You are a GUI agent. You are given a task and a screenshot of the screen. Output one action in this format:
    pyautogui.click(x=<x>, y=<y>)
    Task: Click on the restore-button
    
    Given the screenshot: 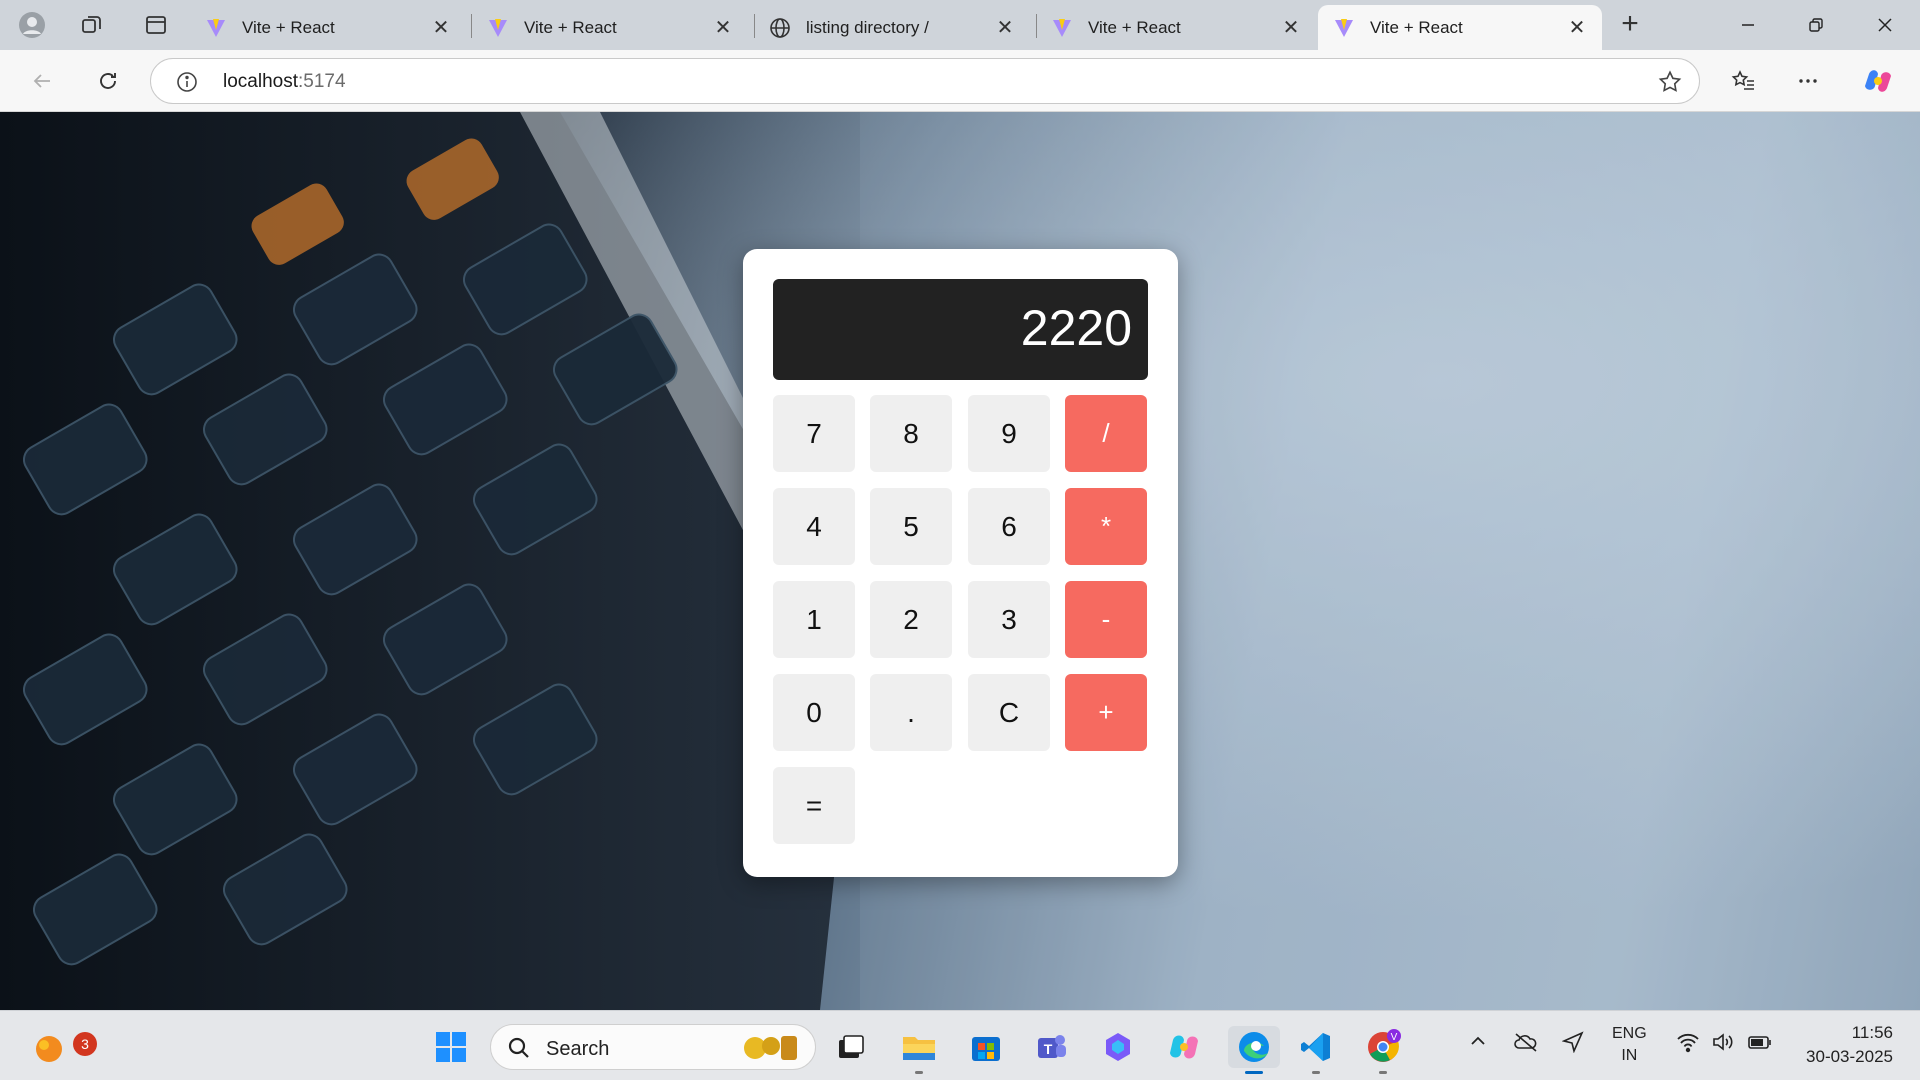 What is the action you would take?
    pyautogui.click(x=1816, y=25)
    